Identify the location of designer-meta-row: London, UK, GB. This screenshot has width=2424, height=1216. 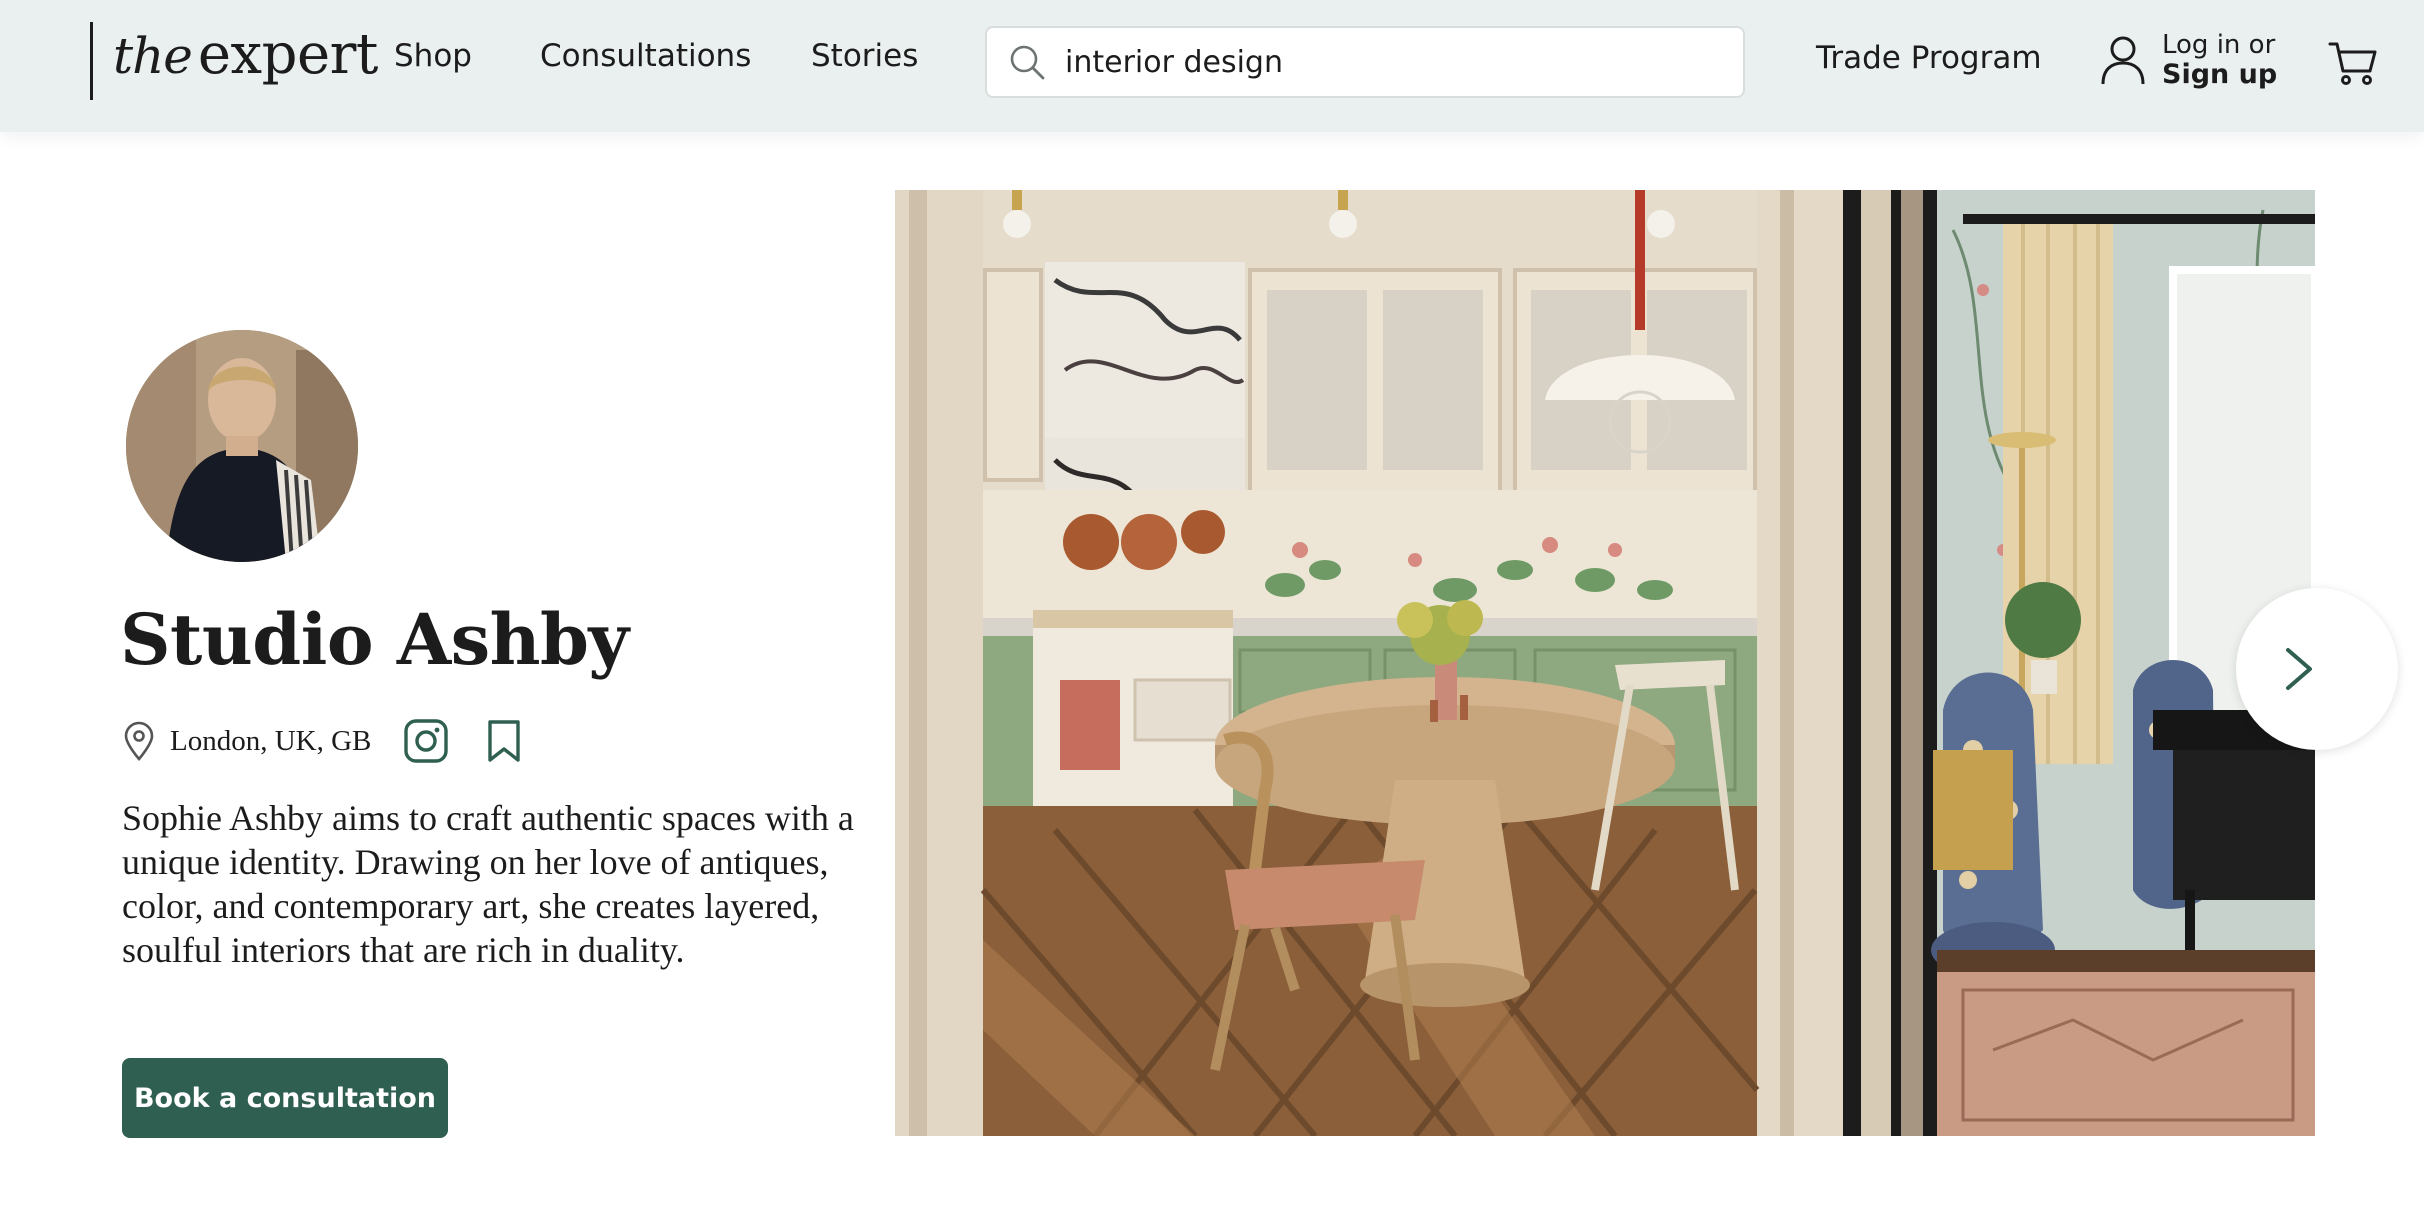
(322, 741).